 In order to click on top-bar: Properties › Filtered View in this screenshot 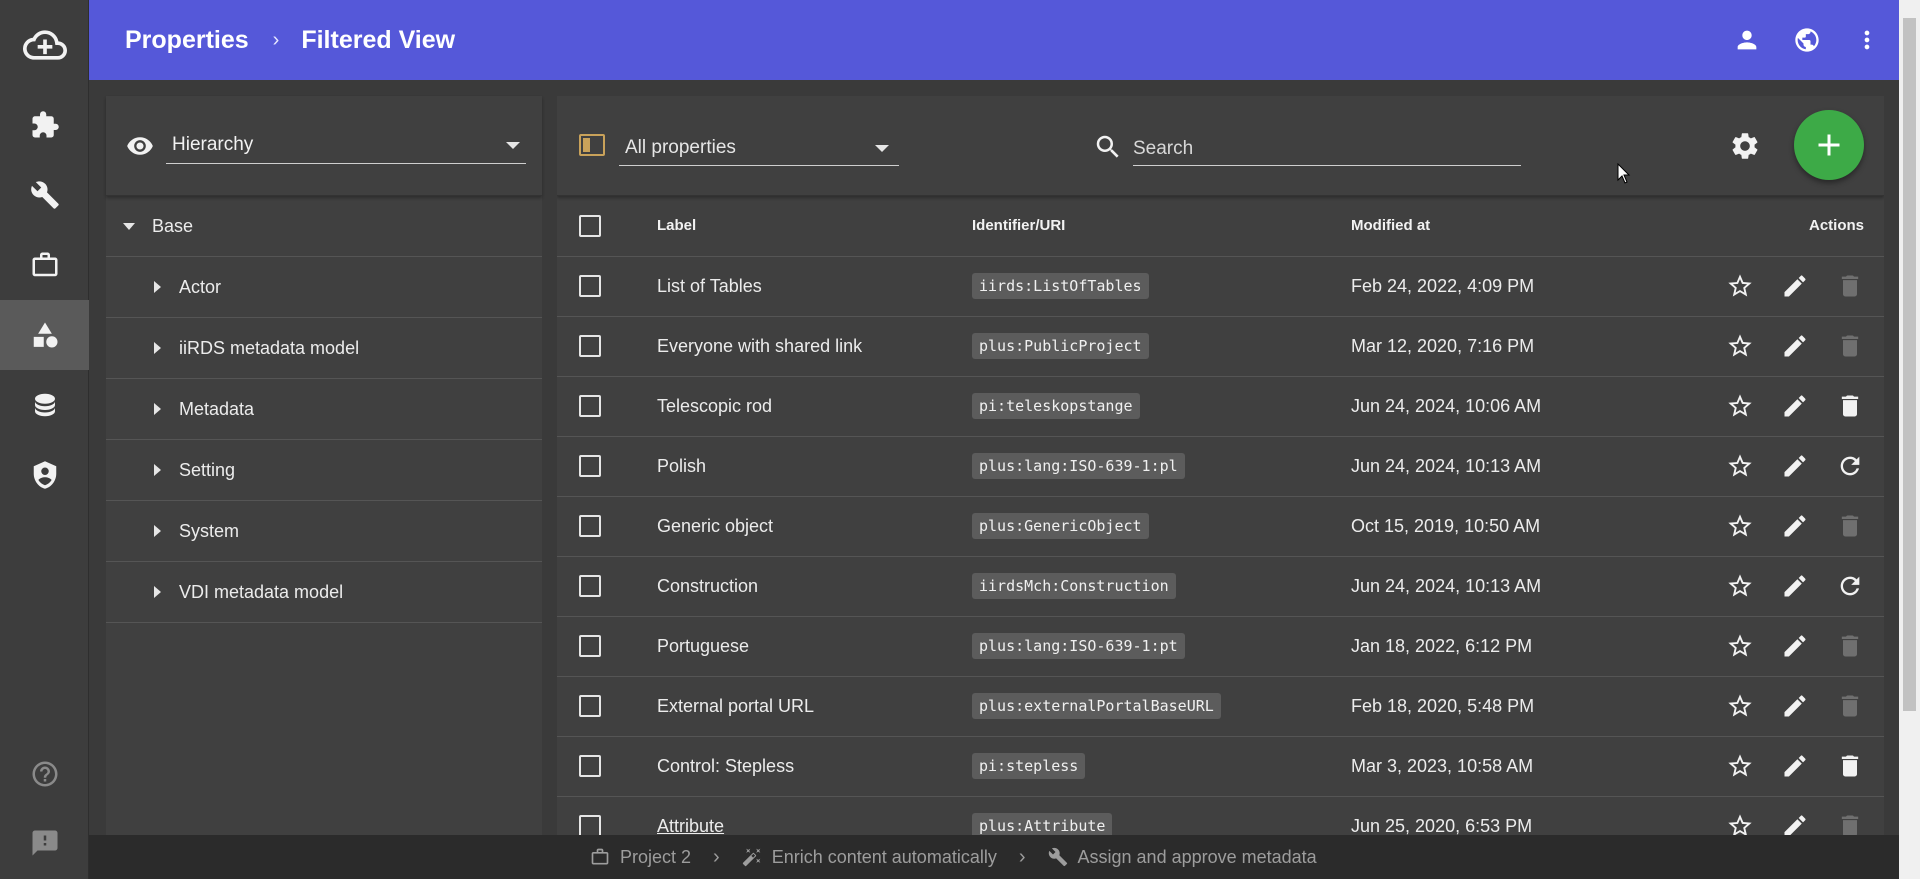, I will do `click(994, 40)`.